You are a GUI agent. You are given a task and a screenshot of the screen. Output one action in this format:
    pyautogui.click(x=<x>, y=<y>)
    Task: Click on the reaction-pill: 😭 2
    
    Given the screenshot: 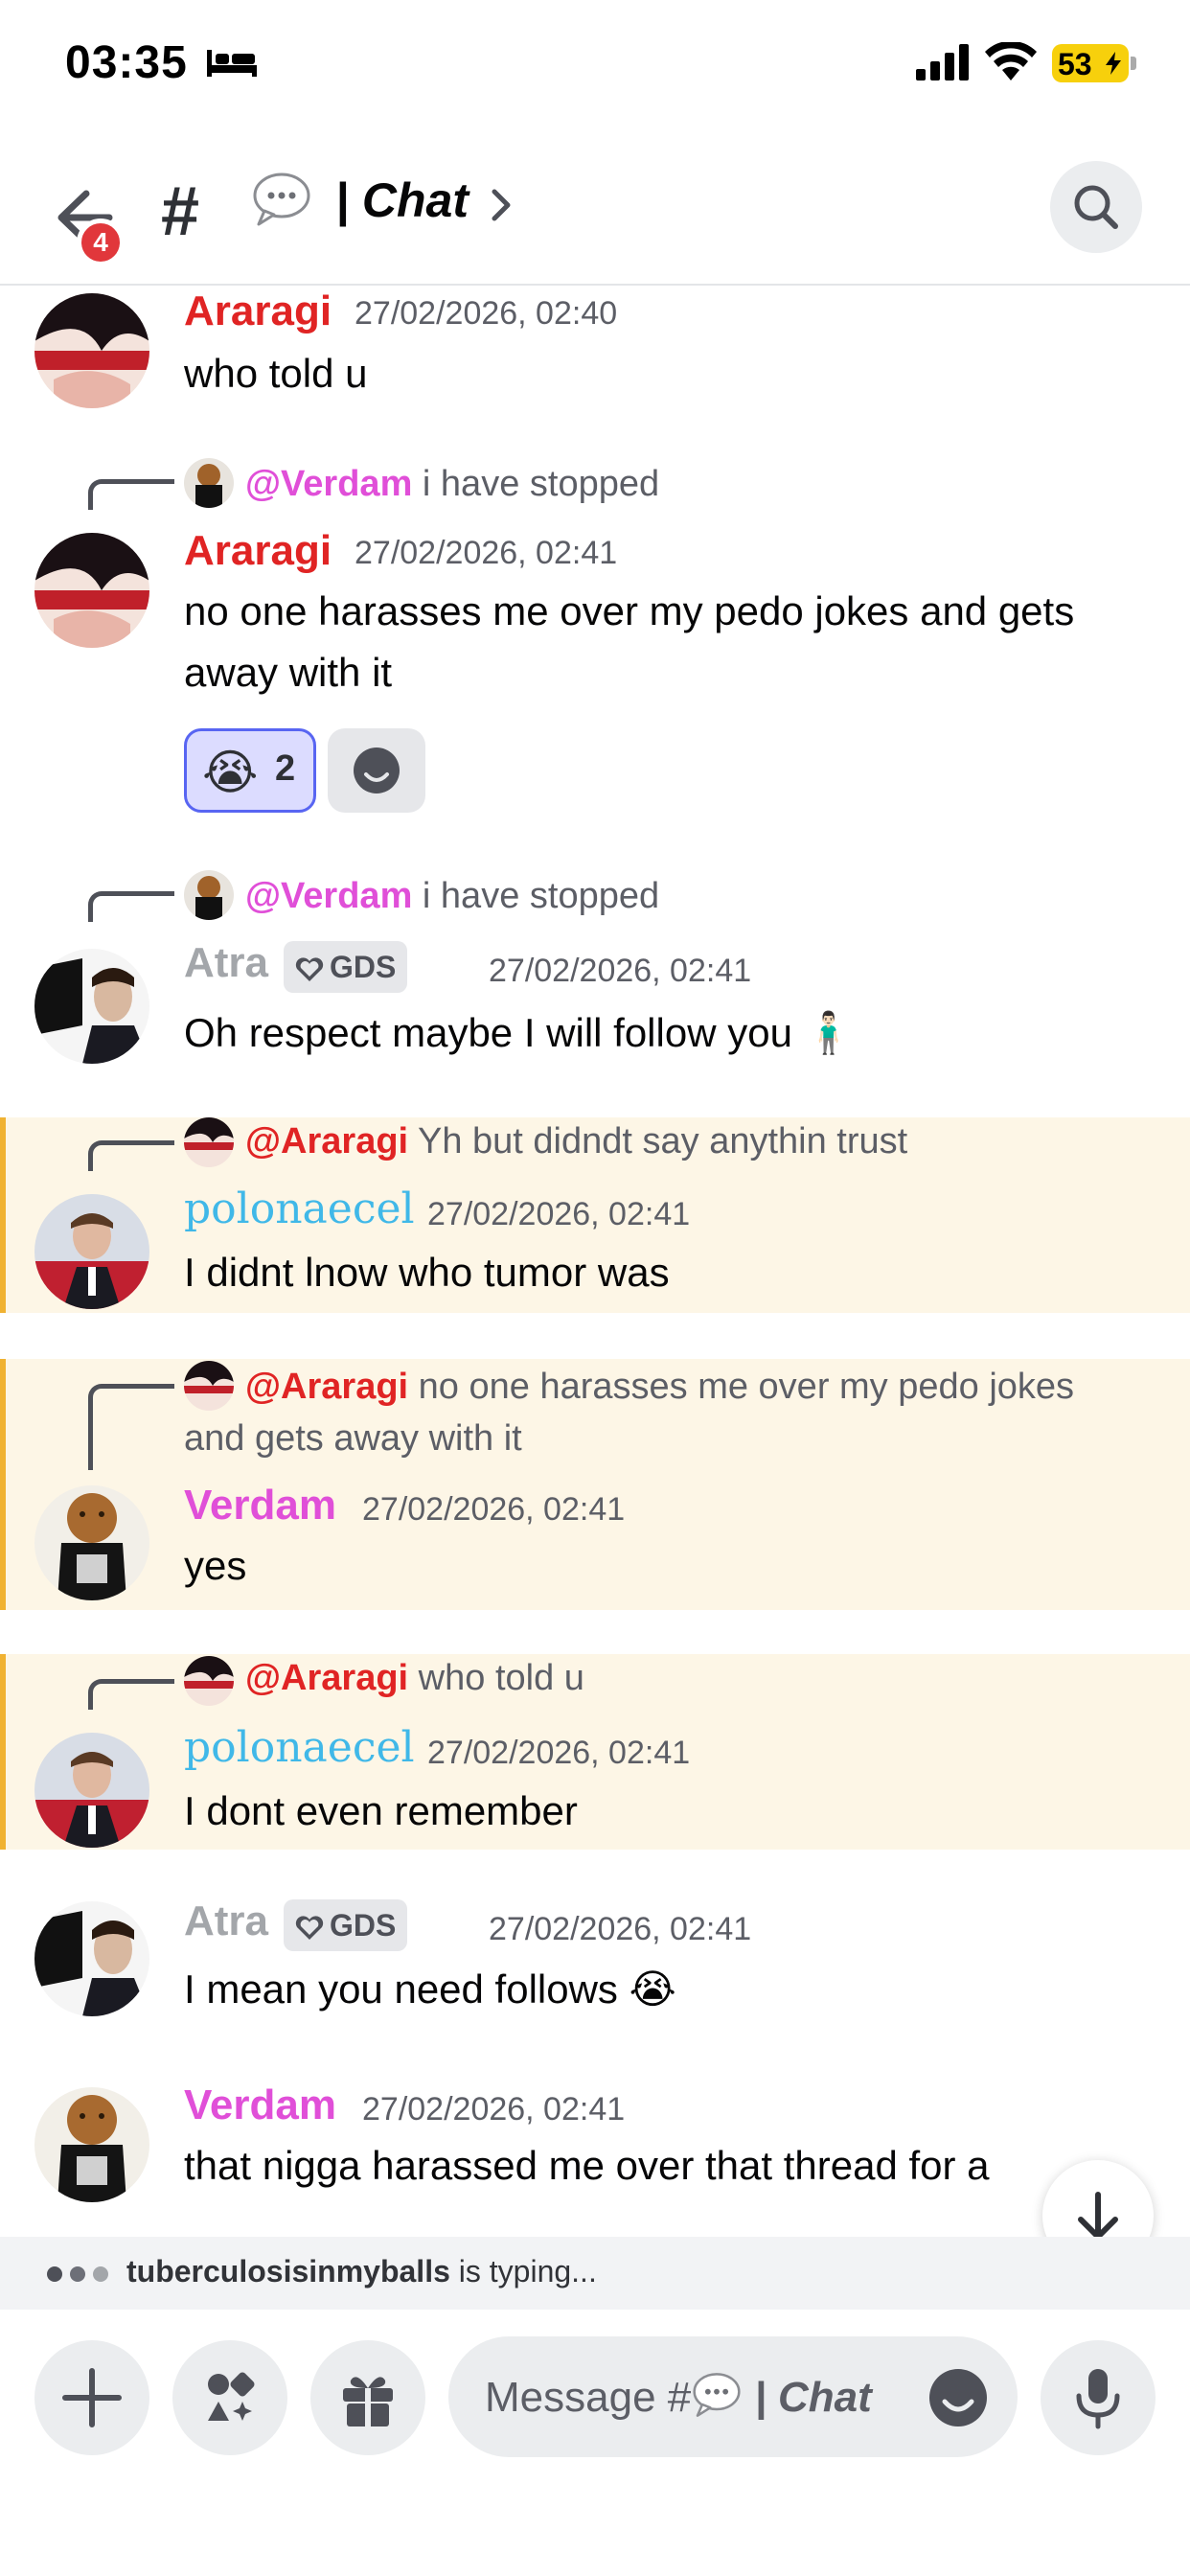 What is the action you would take?
    pyautogui.click(x=250, y=770)
    